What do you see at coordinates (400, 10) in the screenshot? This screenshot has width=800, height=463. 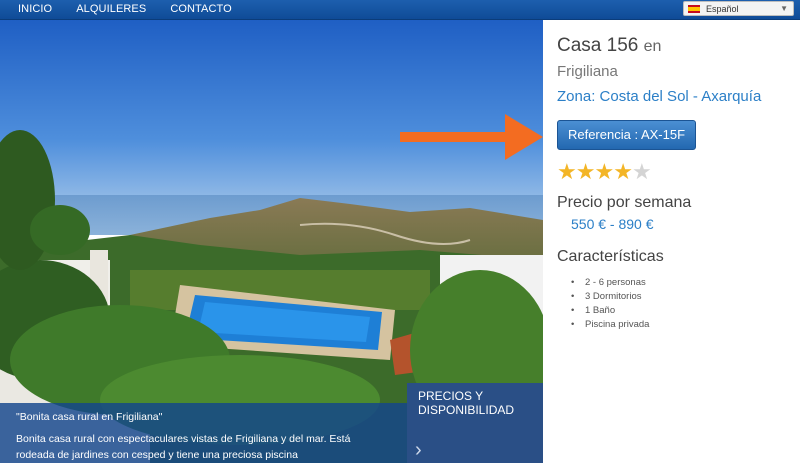 I see `top-navigation-bar: INICIO ALQUILERES CONTACTO Español ▼` at bounding box center [400, 10].